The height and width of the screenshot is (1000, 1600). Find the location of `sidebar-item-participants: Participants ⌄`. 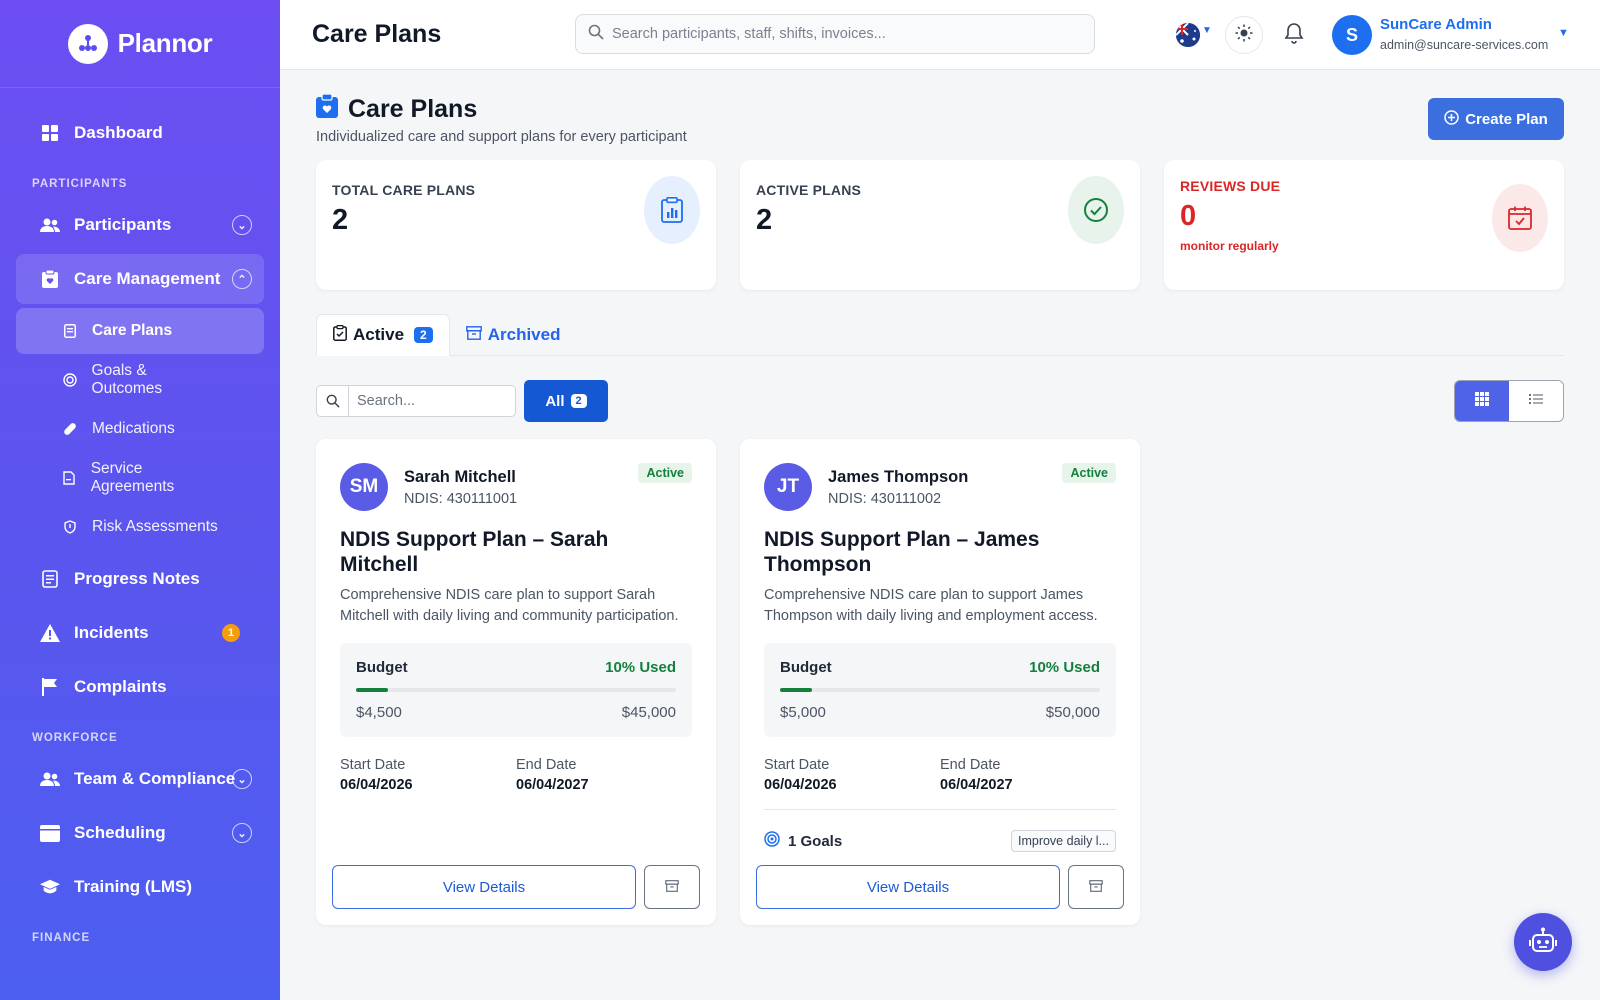

sidebar-item-participants: Participants ⌄ is located at coordinates (140, 225).